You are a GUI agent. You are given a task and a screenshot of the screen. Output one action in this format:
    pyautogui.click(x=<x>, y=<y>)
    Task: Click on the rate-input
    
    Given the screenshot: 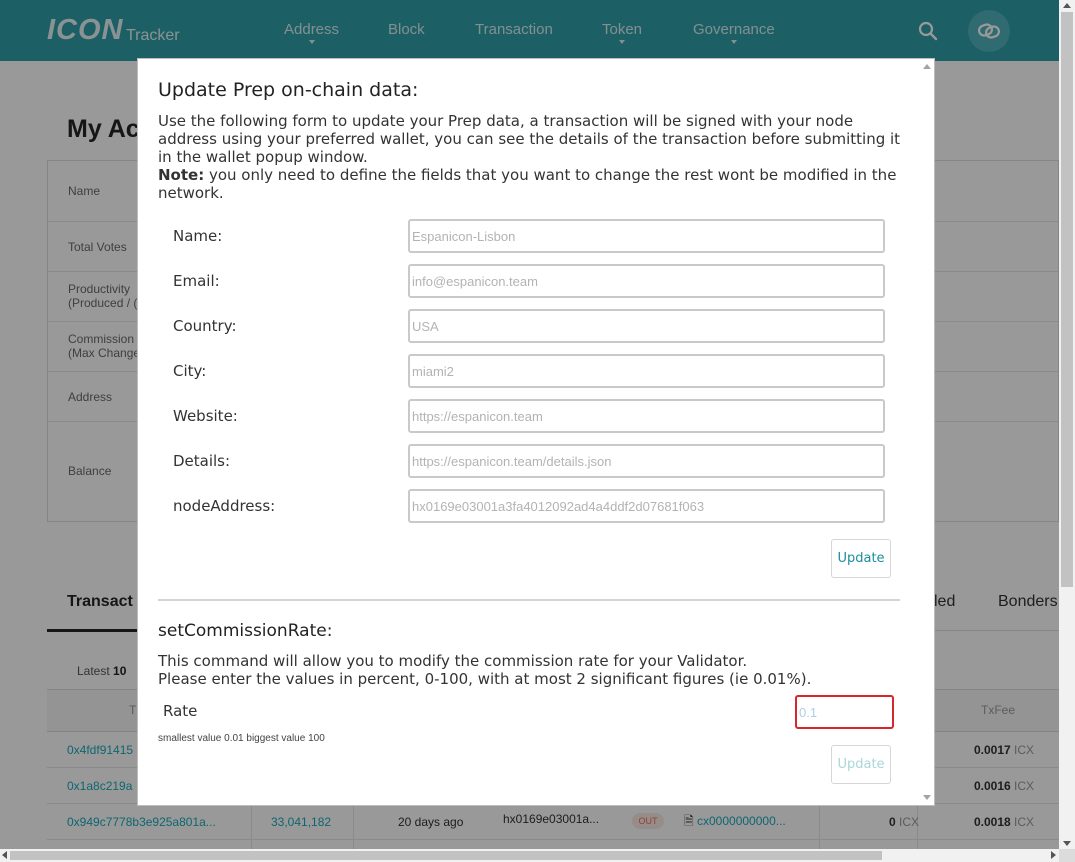 What is the action you would take?
    pyautogui.click(x=844, y=712)
    